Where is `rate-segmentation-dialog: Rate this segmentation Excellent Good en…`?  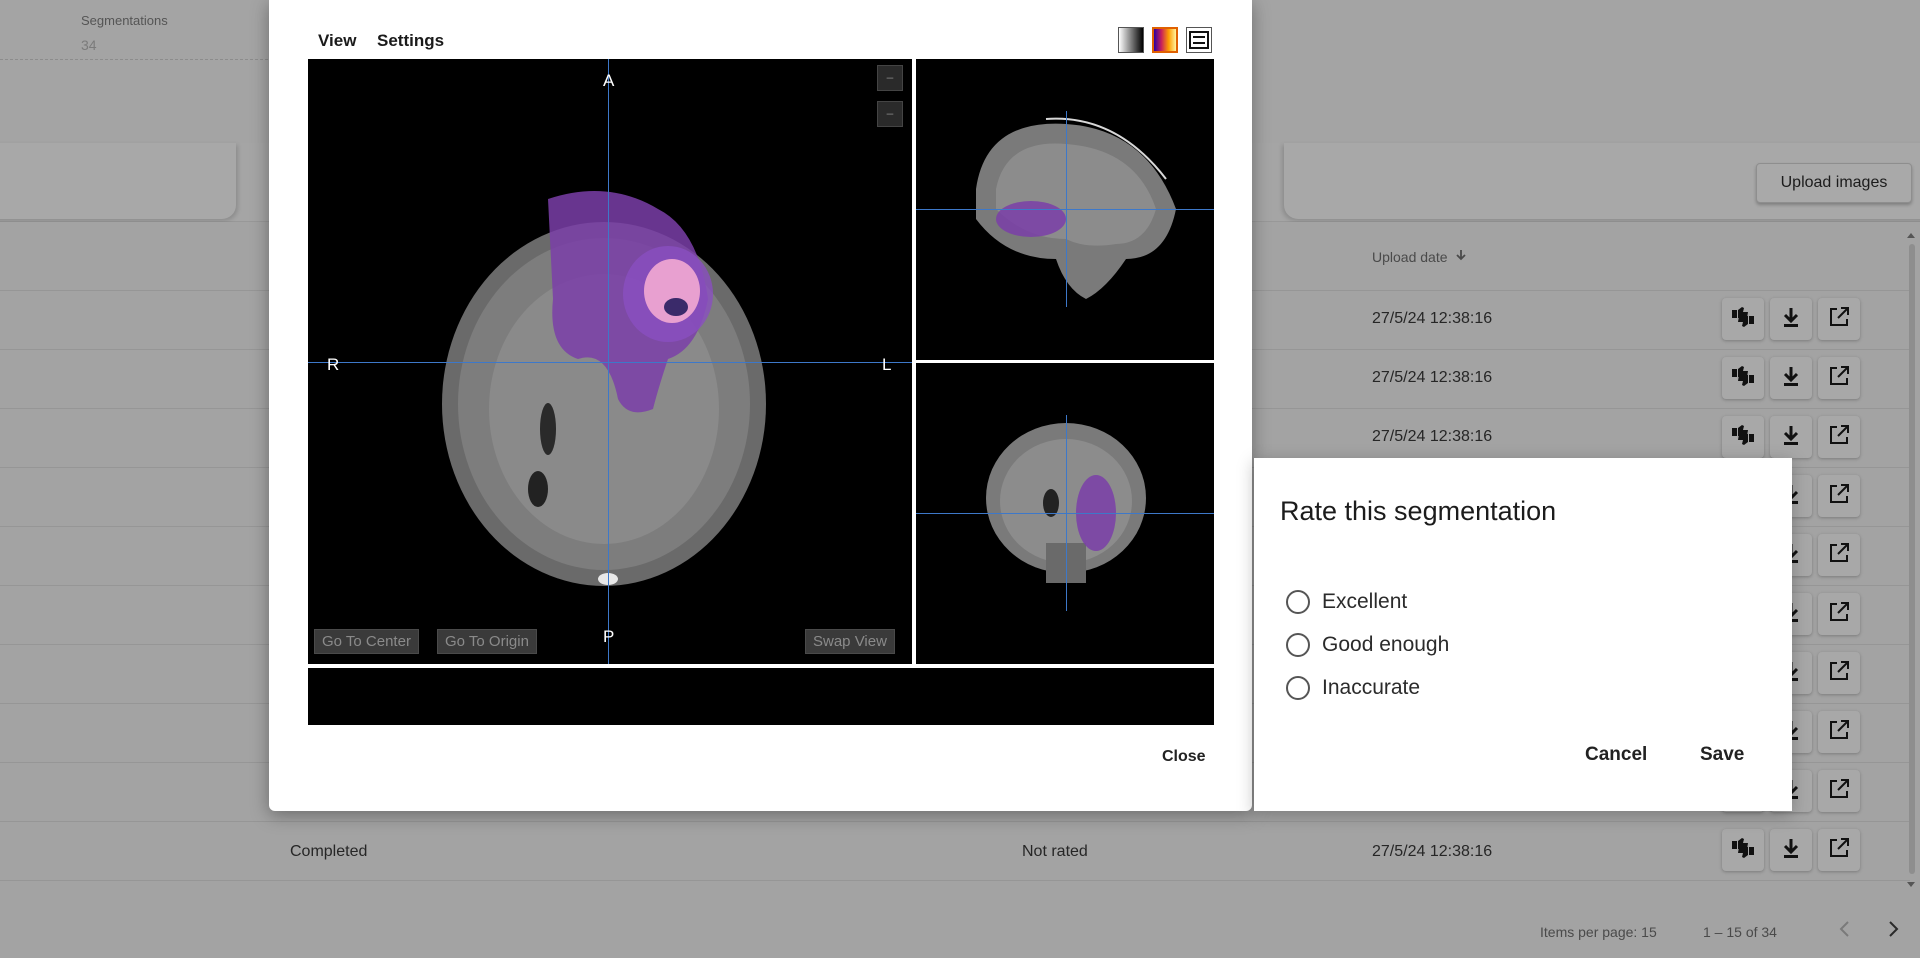 rate-segmentation-dialog: Rate this segmentation Excellent Good en… is located at coordinates (1523, 634).